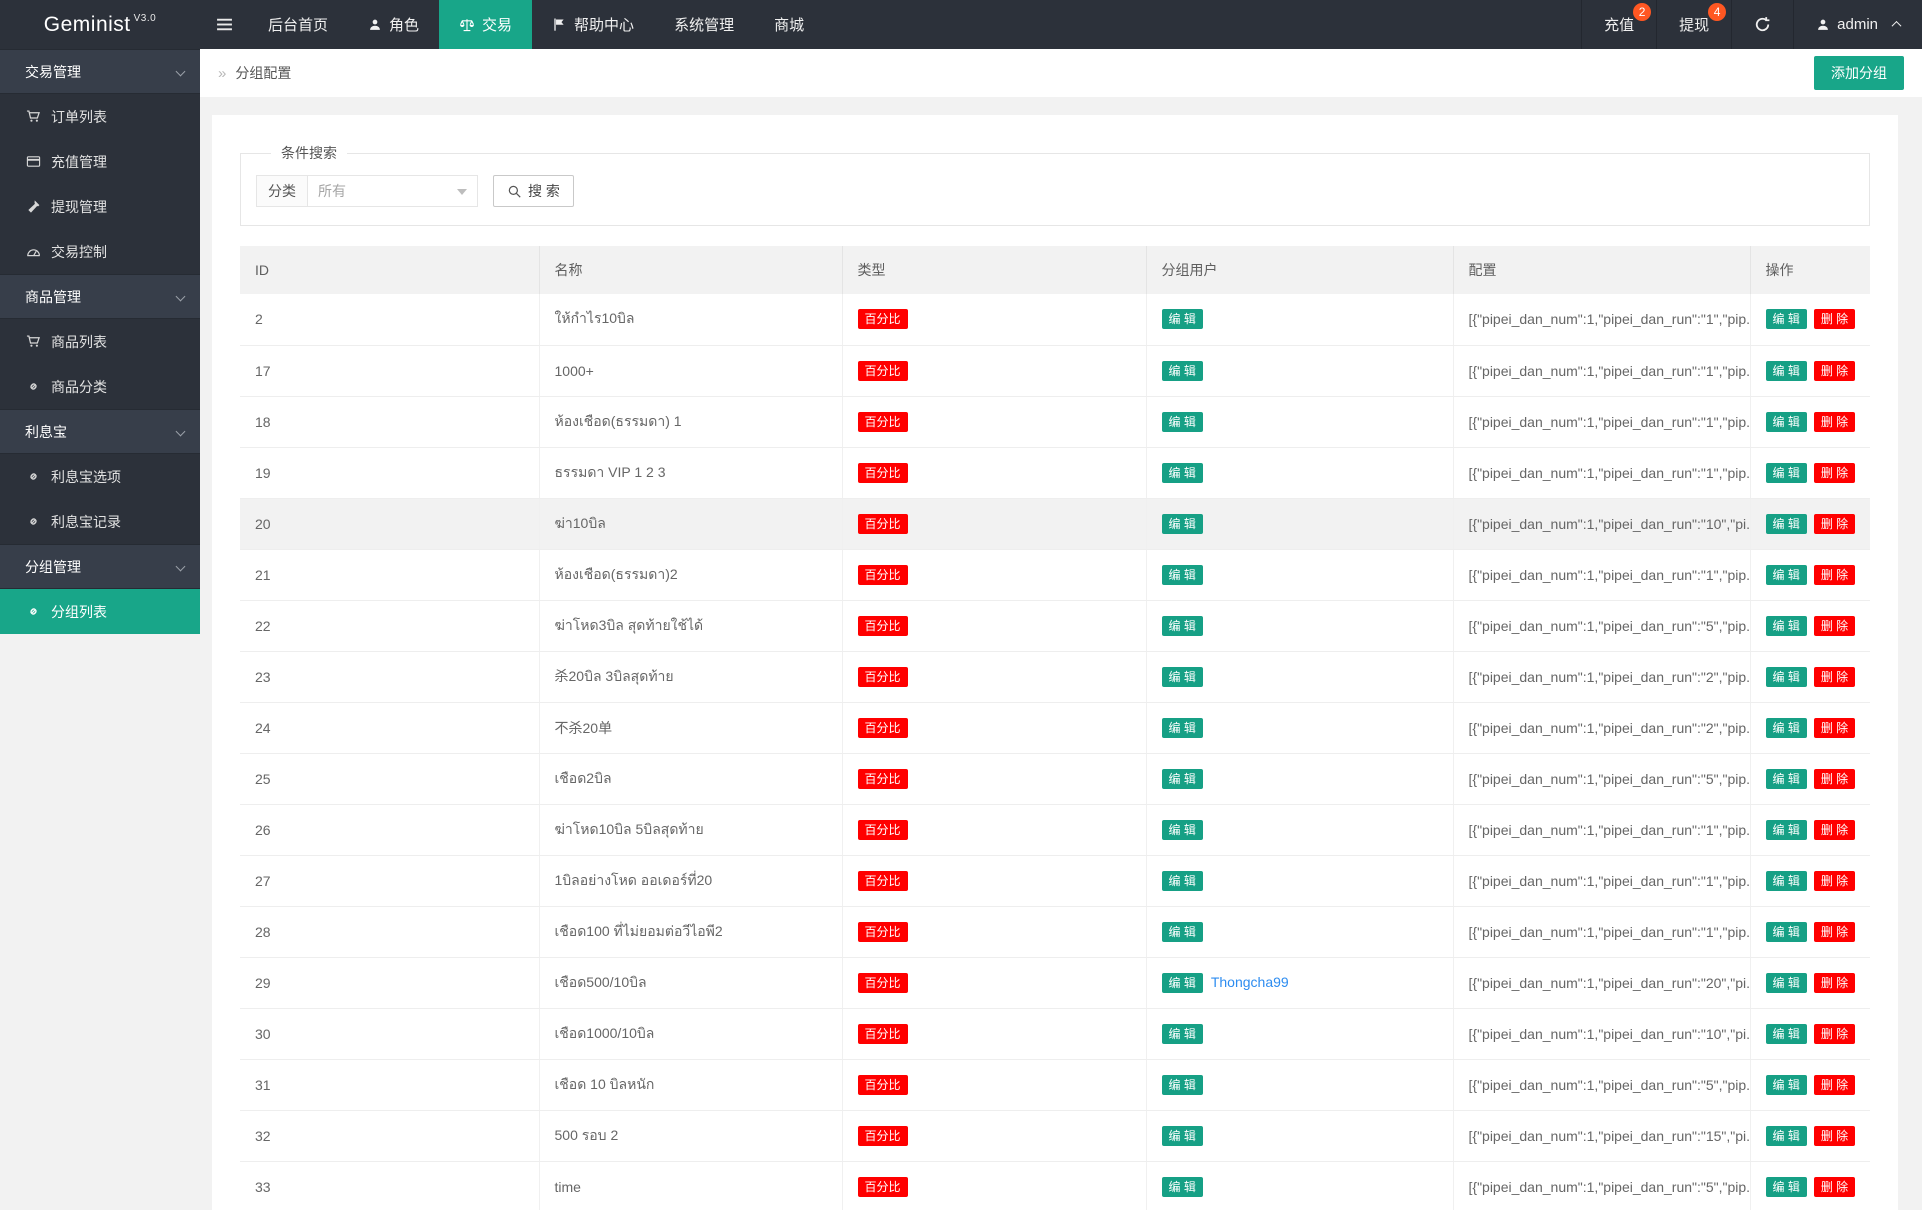 The image size is (1922, 1210). I want to click on cell-actions: 编 辑删 除, so click(1810, 473).